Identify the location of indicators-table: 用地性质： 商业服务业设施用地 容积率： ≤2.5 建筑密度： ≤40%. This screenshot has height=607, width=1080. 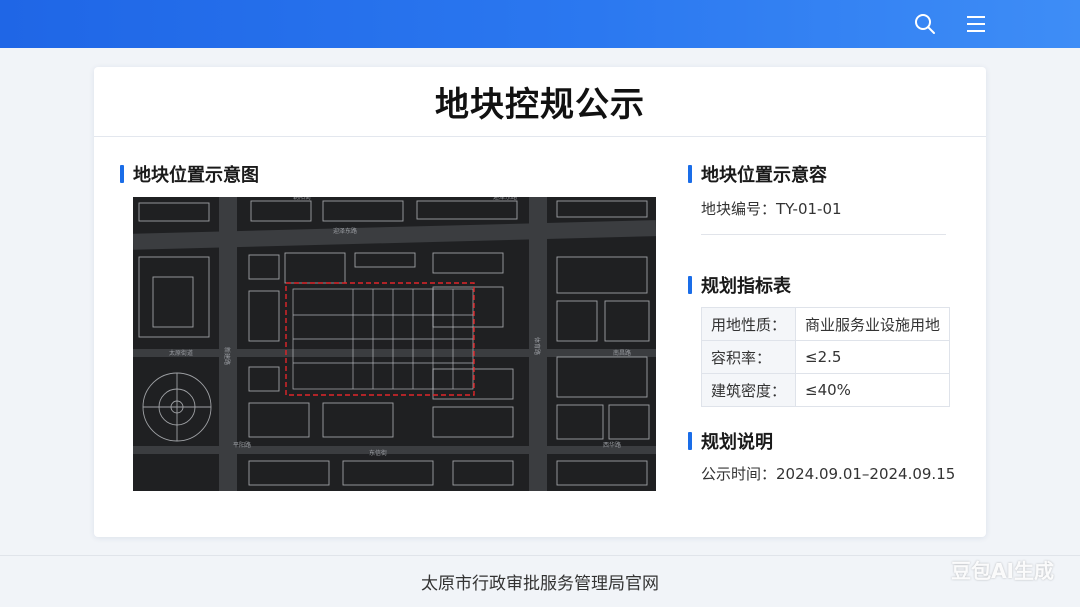
(825, 357).